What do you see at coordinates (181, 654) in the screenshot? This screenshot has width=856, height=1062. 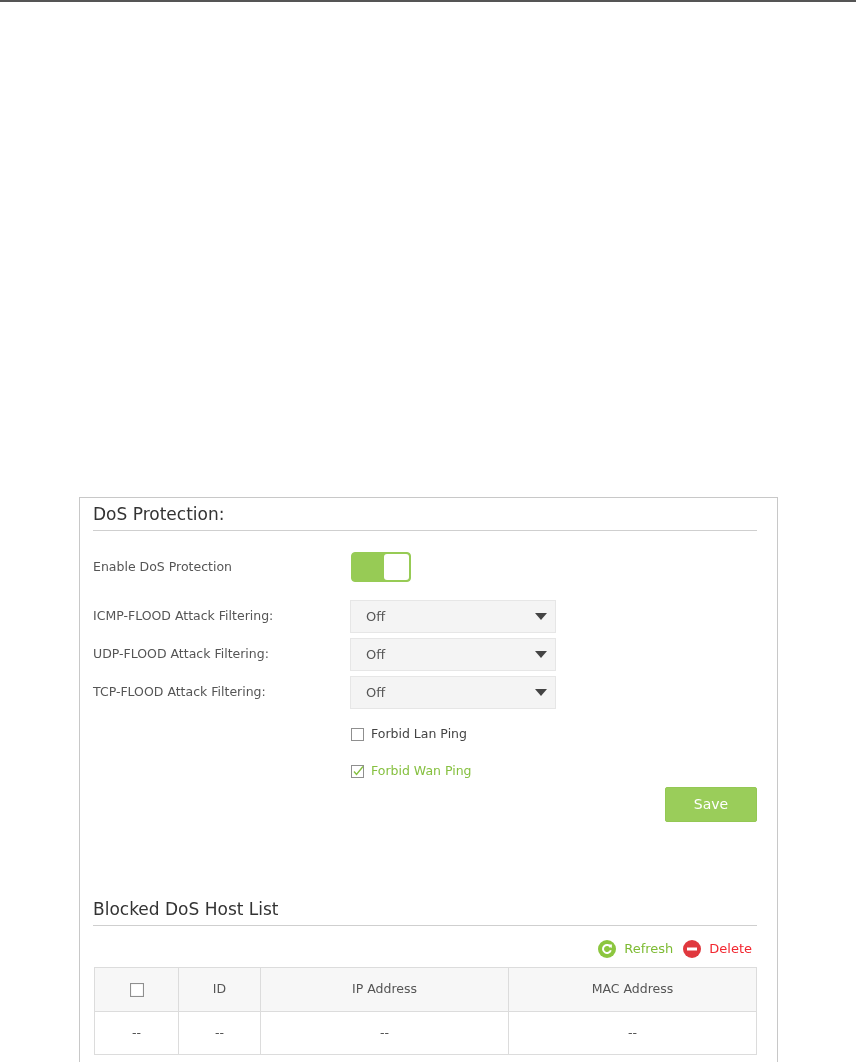 I see `field-label: UDP-FLOOD Attack Filtering:` at bounding box center [181, 654].